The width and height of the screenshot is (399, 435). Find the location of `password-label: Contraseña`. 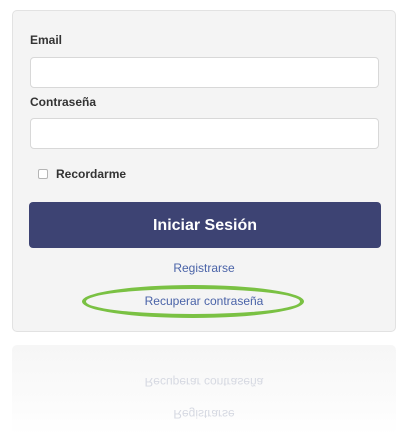

password-label: Contraseña is located at coordinates (63, 102).